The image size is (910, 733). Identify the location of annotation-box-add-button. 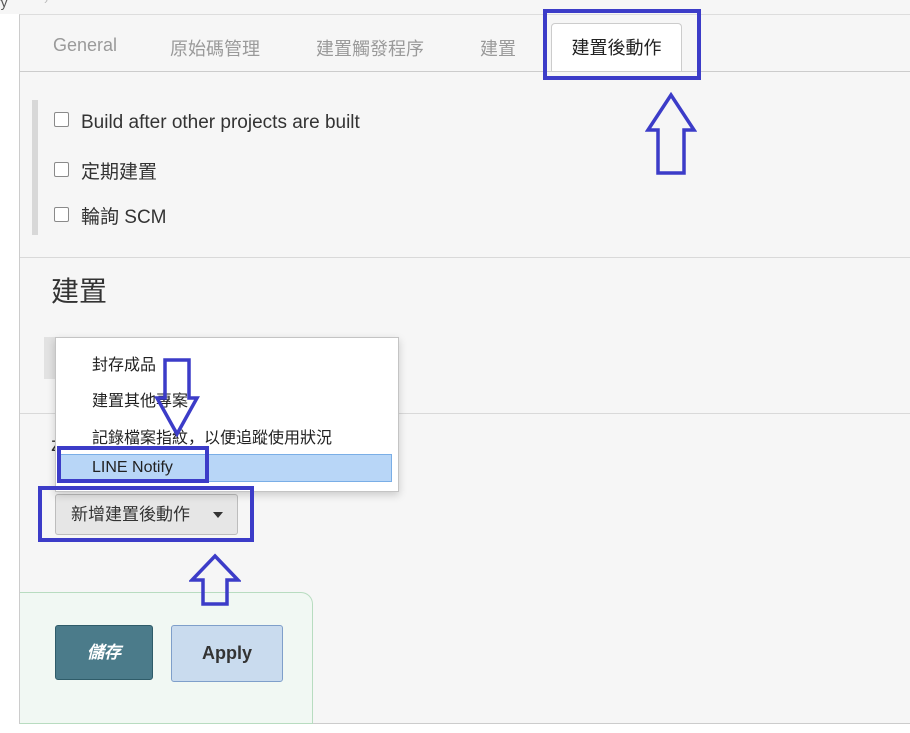
(146, 514).